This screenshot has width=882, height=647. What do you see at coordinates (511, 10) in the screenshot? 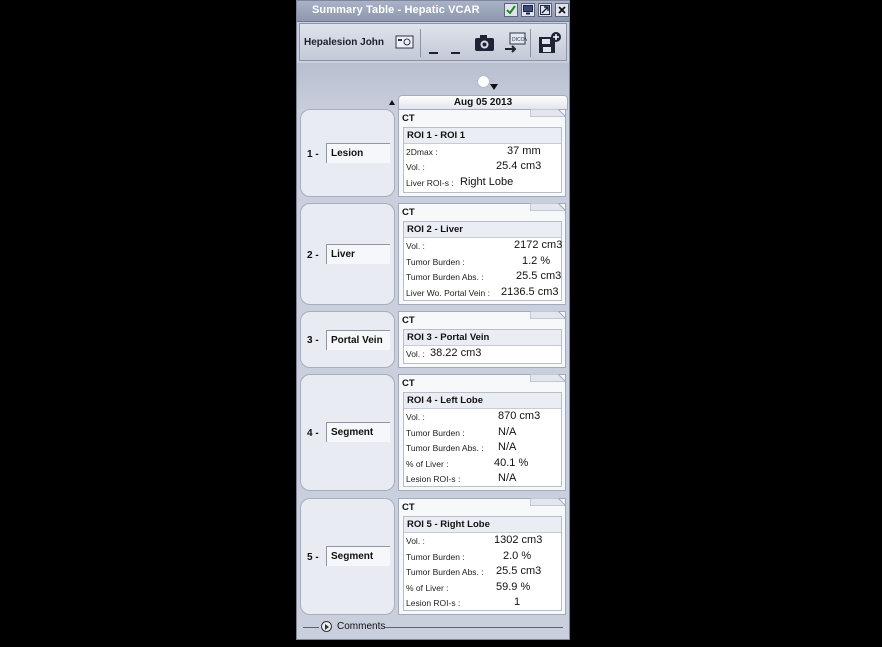
I see `checkmark-icon` at bounding box center [511, 10].